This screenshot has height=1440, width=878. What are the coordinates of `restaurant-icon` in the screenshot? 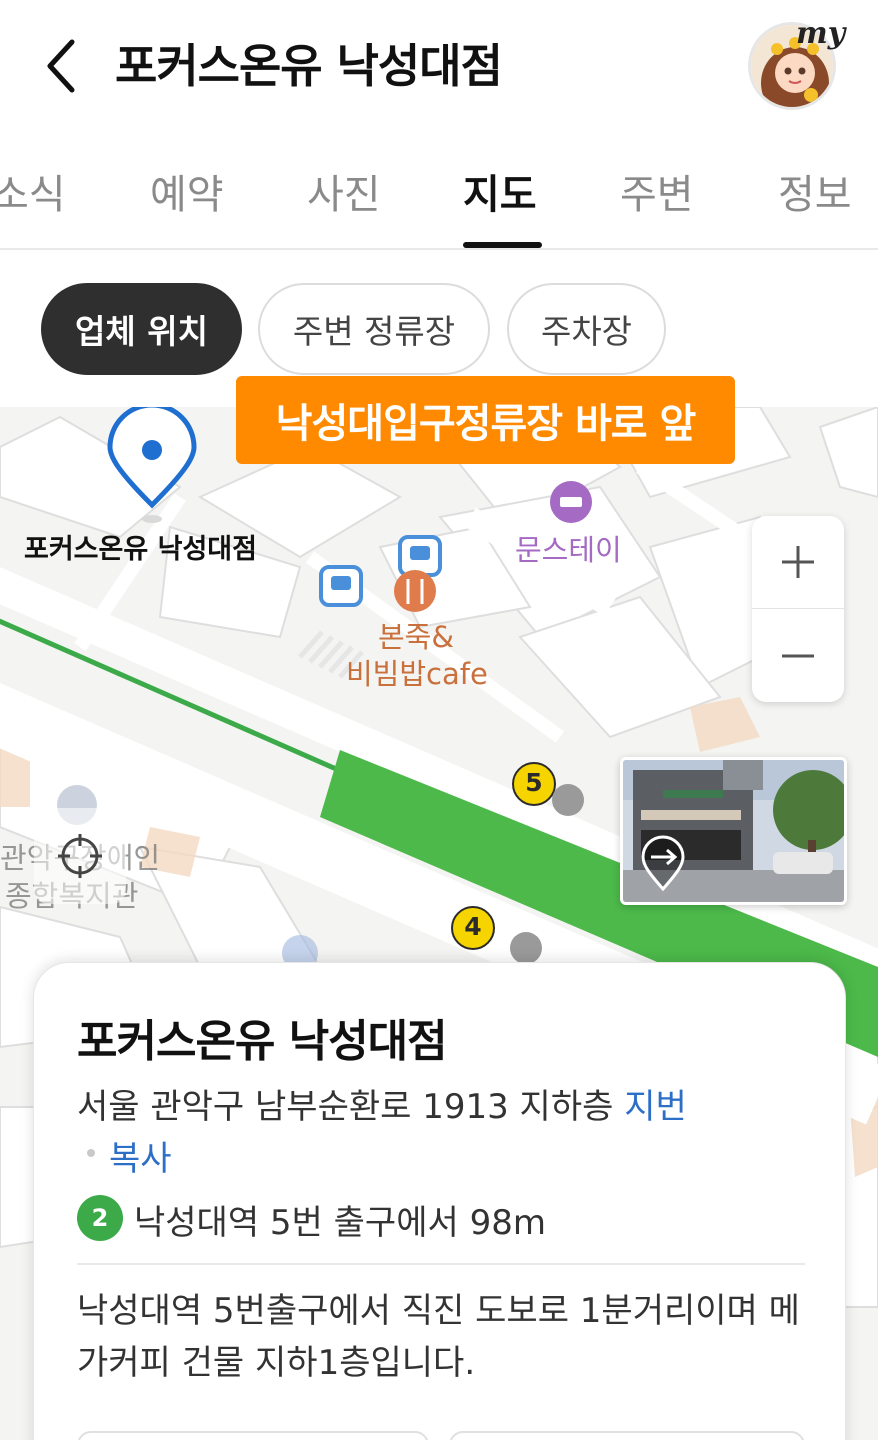 It's located at (415, 591).